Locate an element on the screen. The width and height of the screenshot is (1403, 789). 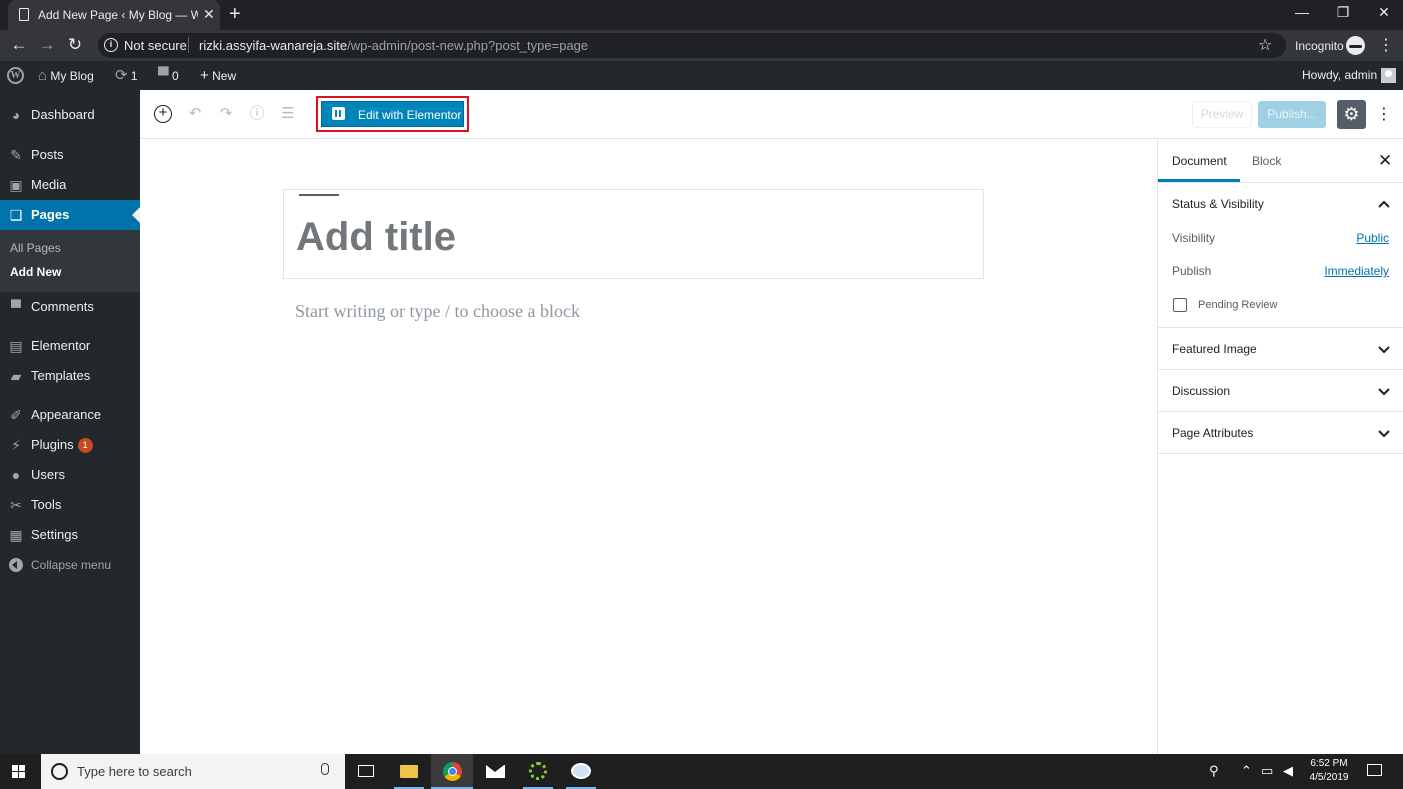
network-icon: ▭ is located at coordinates (1267, 771).